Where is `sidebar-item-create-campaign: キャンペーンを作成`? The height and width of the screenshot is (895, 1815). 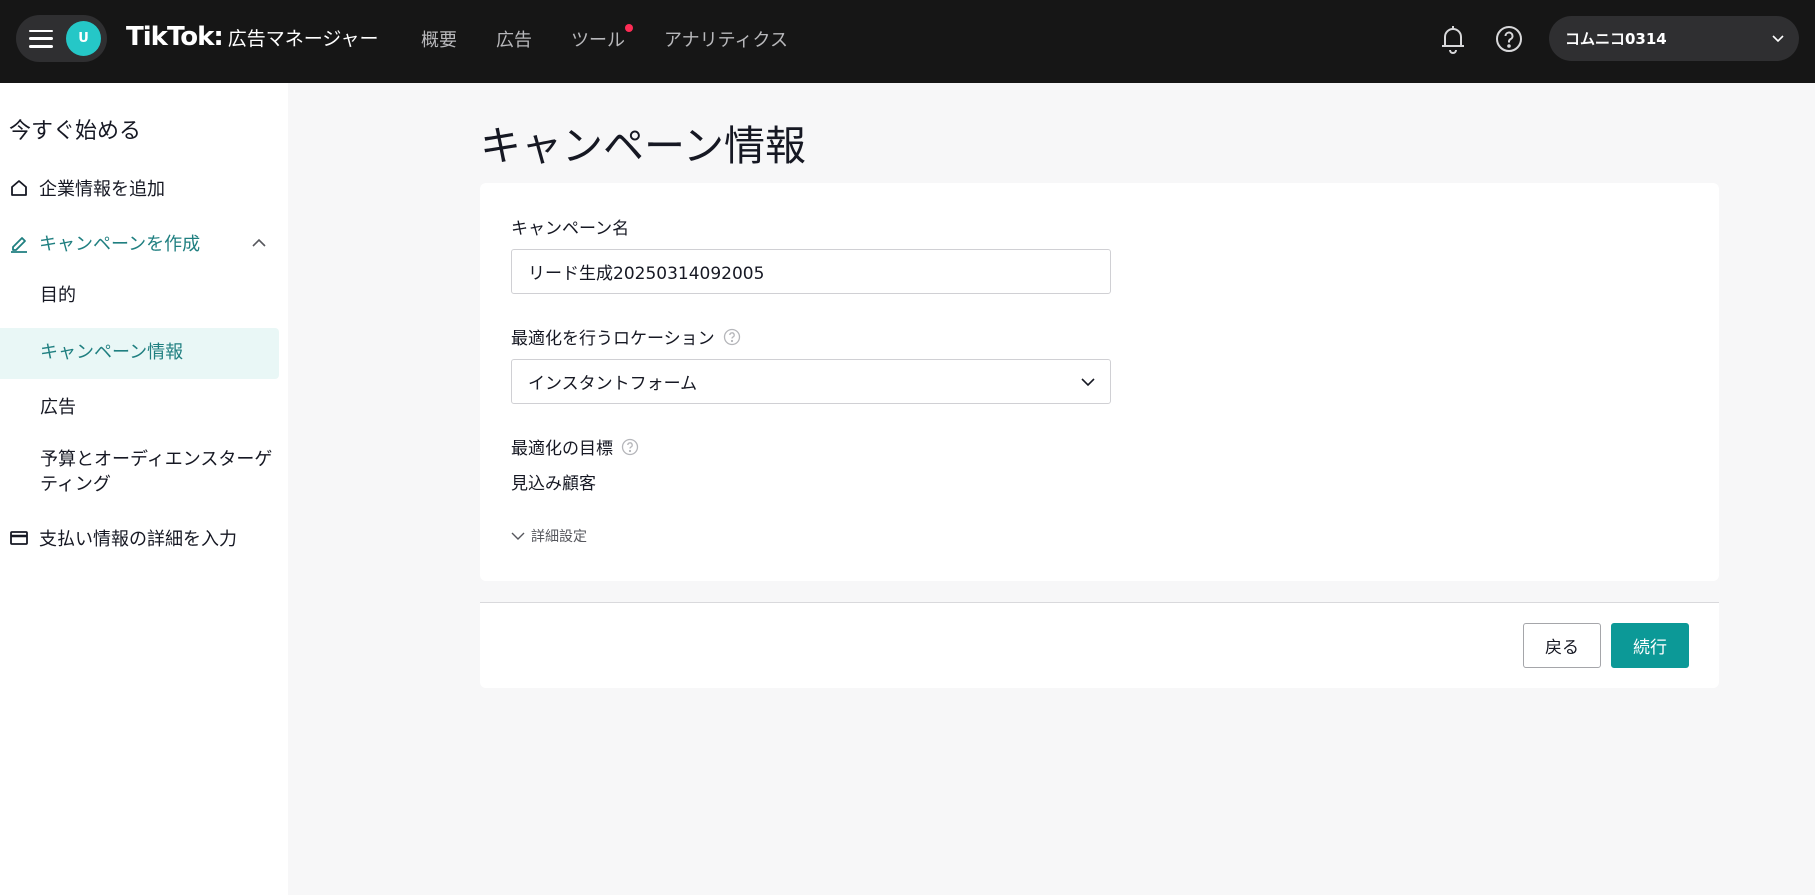
sidebar-item-create-campaign: キャンペーンを作成 is located at coordinates (139, 243).